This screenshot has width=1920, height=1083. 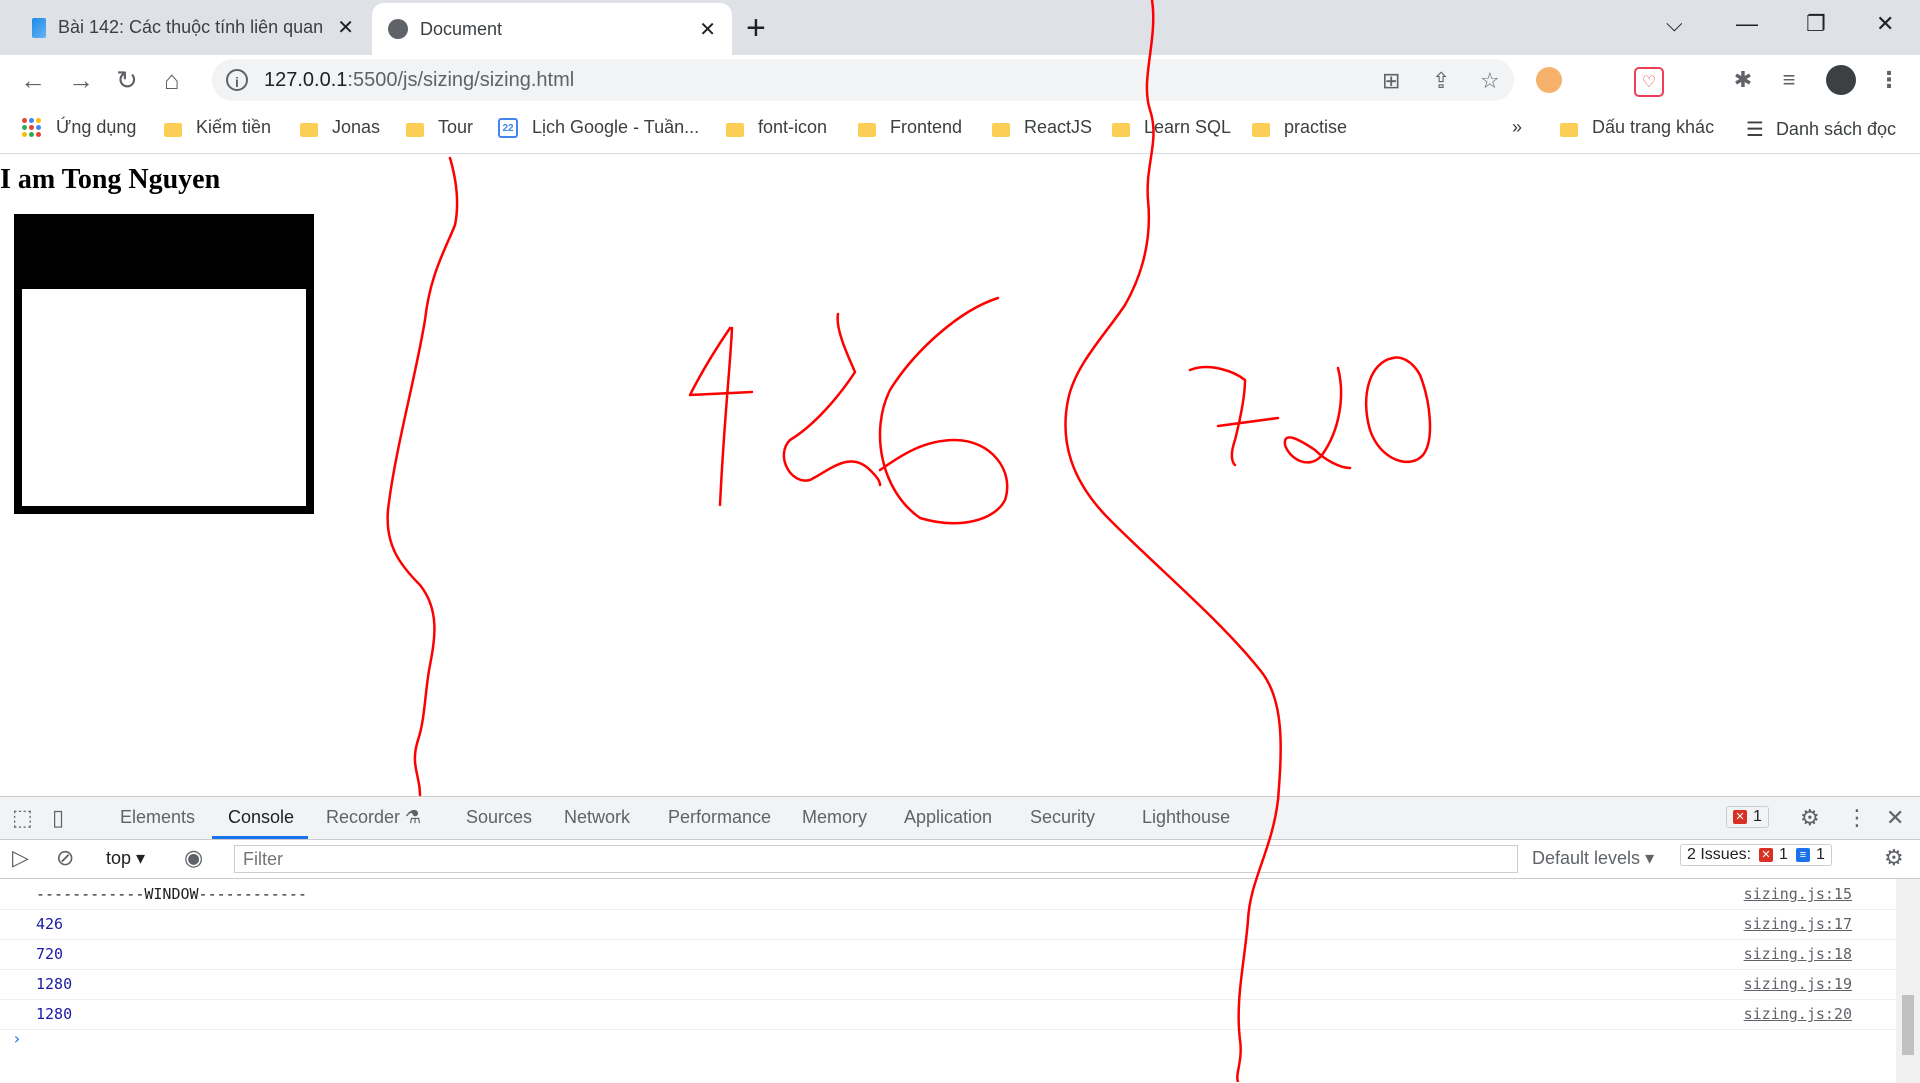 I want to click on scrollbar-thumb, so click(x=1908, y=1025).